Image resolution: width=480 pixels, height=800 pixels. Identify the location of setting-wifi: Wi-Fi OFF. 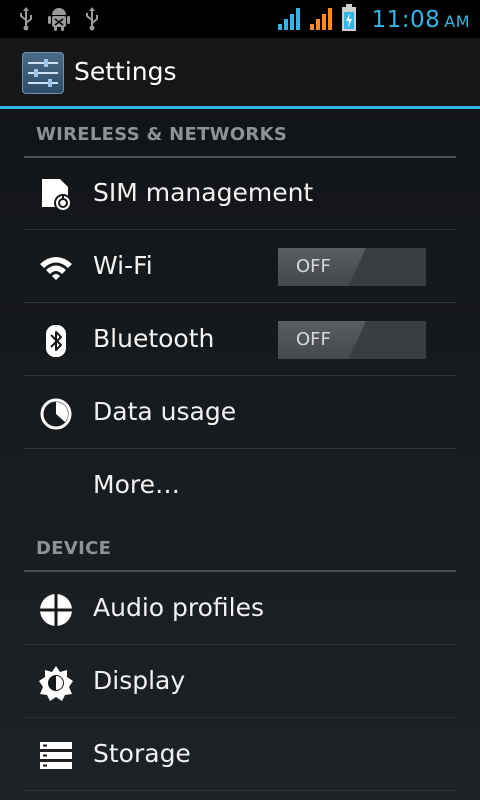
(240, 267).